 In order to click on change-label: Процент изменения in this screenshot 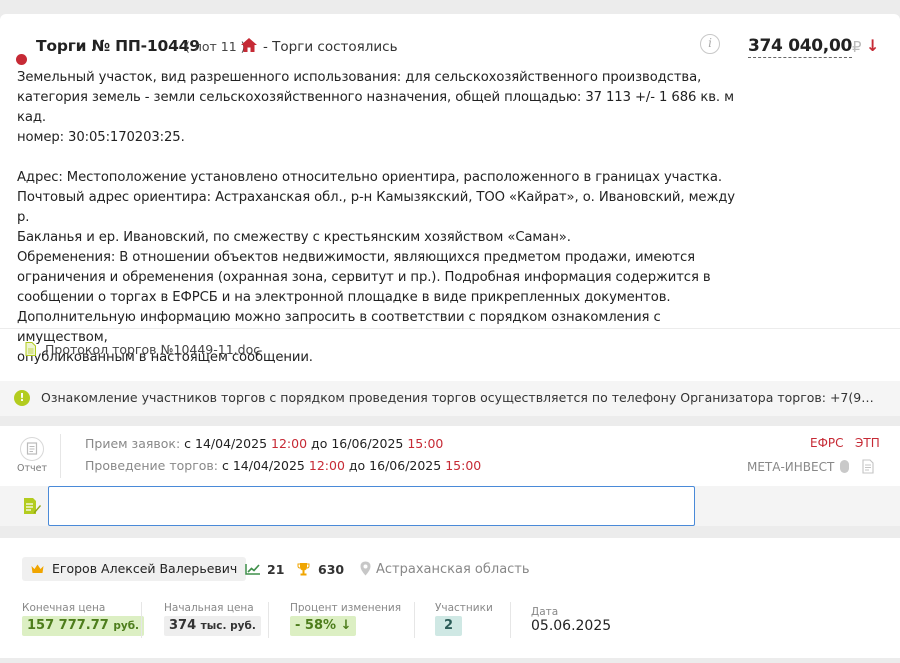, I will do `click(346, 608)`.